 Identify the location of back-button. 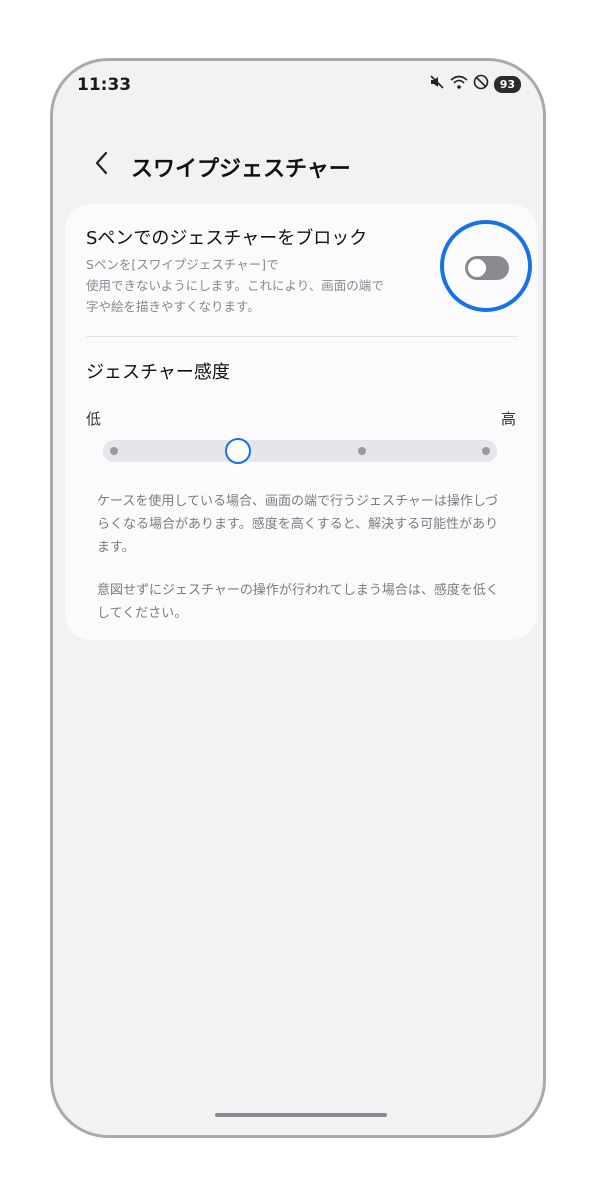
(101, 165).